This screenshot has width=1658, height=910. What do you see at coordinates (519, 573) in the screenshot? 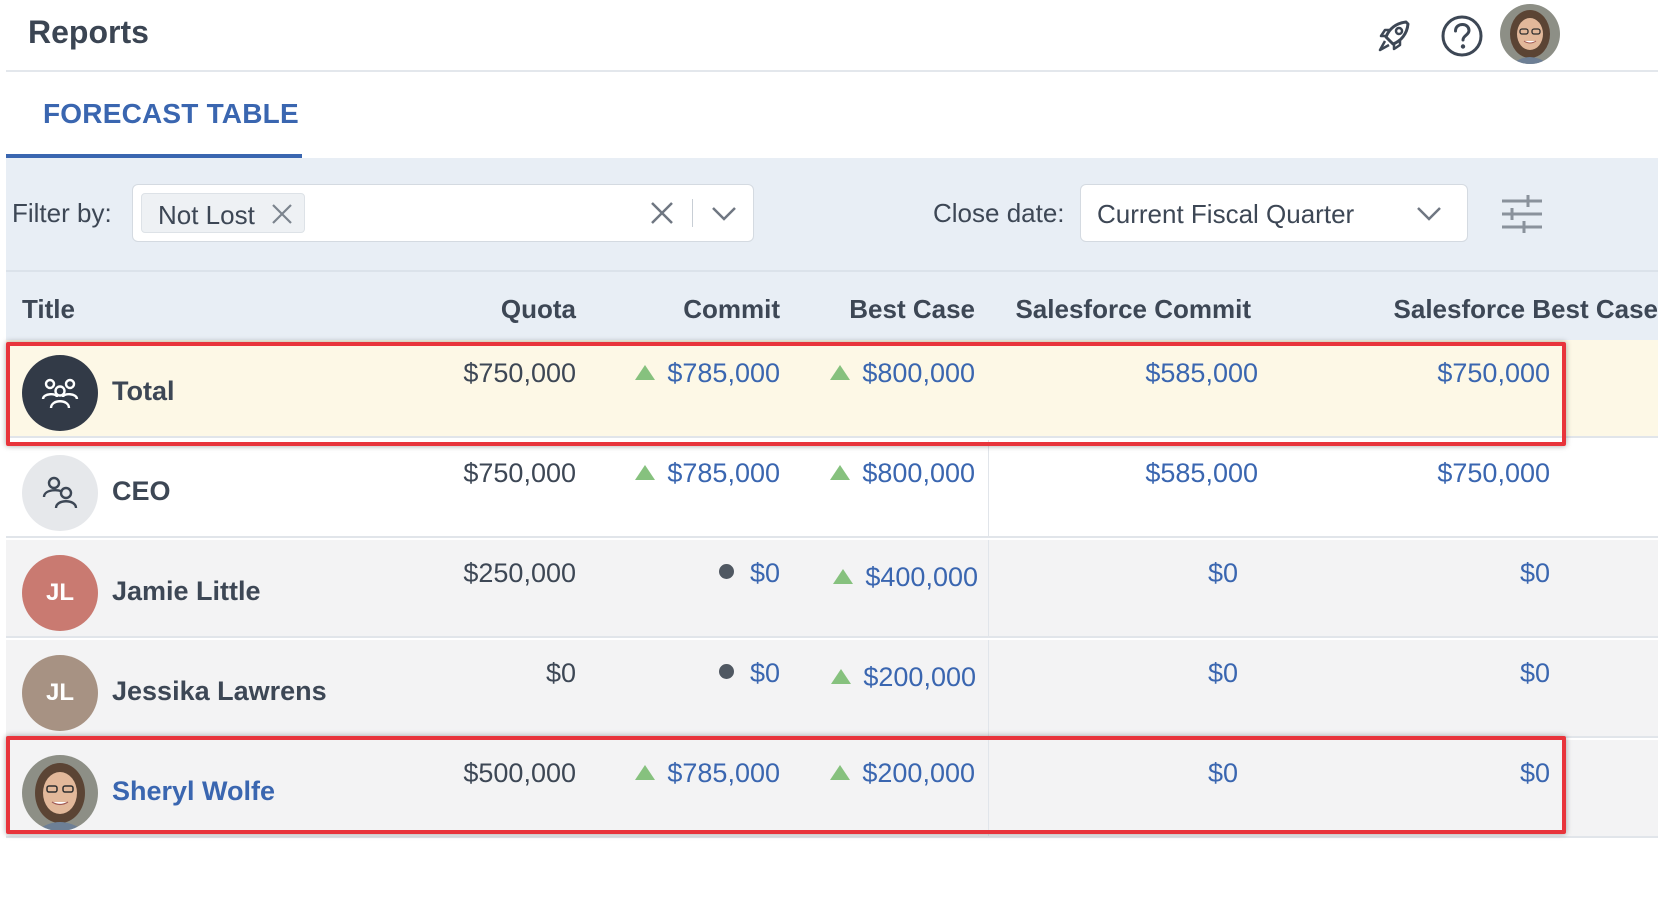
I see `quota-value: $250,000` at bounding box center [519, 573].